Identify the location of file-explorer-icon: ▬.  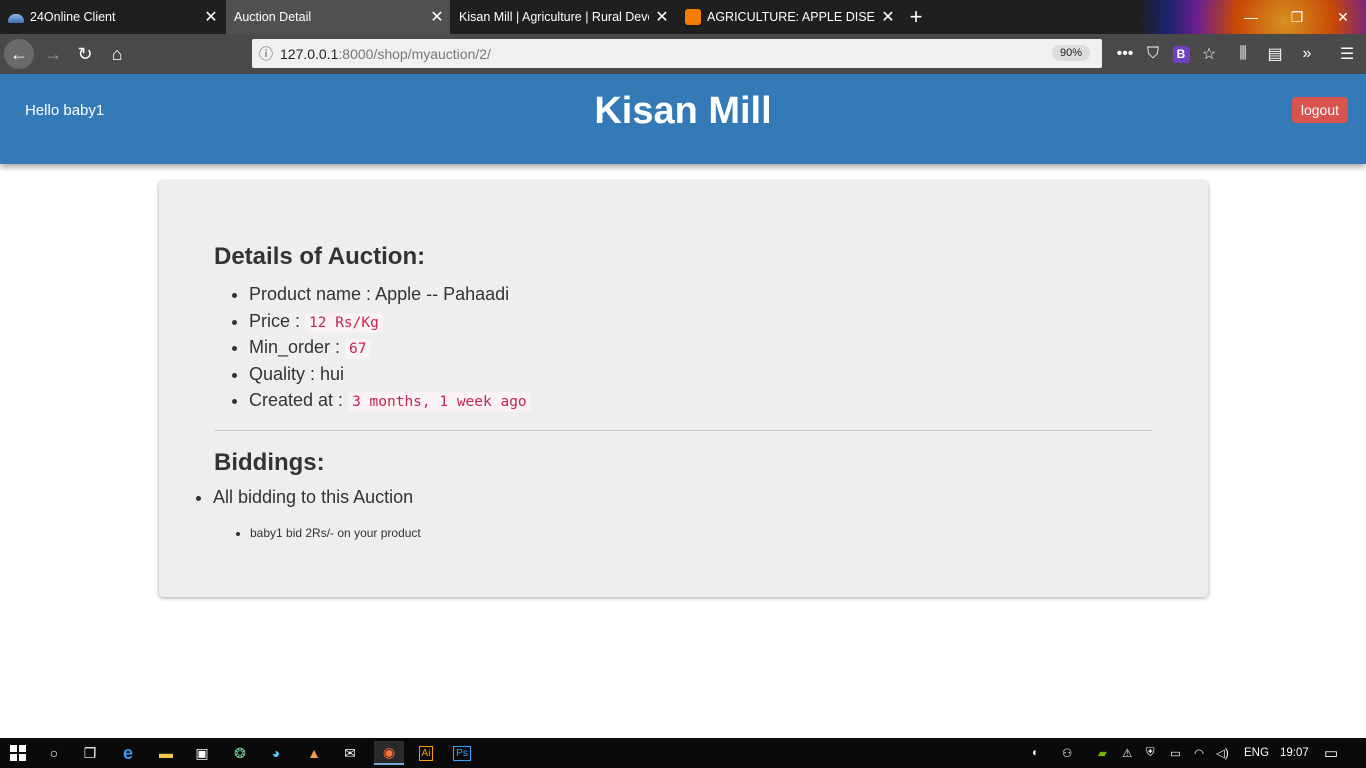
(166, 753).